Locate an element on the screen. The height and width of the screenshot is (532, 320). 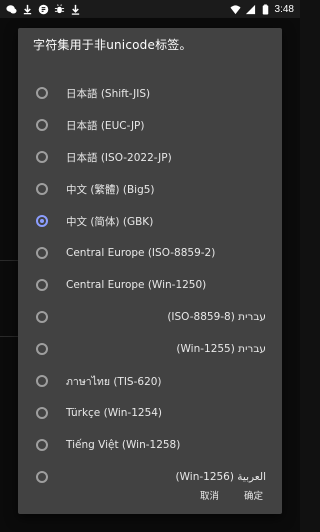
charset-option: 中文 (繁體) (Big5) is located at coordinates (150, 189).